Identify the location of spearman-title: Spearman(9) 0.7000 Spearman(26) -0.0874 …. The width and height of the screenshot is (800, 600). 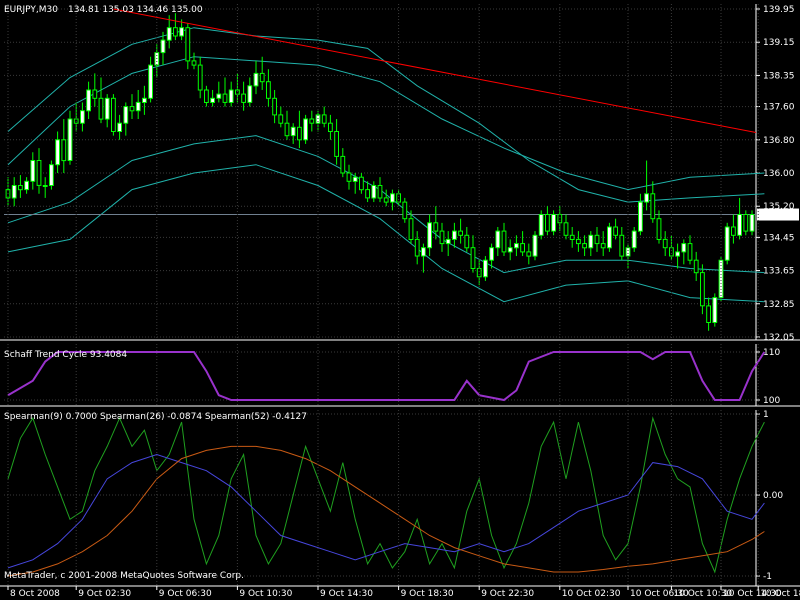
(155, 417).